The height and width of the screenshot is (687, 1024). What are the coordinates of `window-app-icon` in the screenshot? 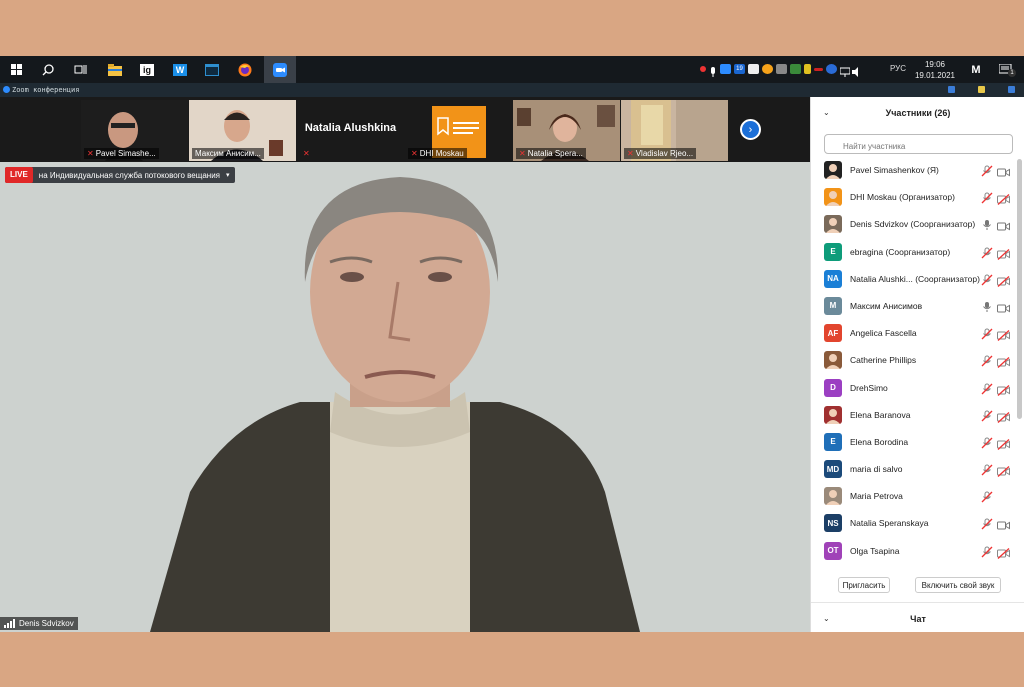 It's located at (212, 69).